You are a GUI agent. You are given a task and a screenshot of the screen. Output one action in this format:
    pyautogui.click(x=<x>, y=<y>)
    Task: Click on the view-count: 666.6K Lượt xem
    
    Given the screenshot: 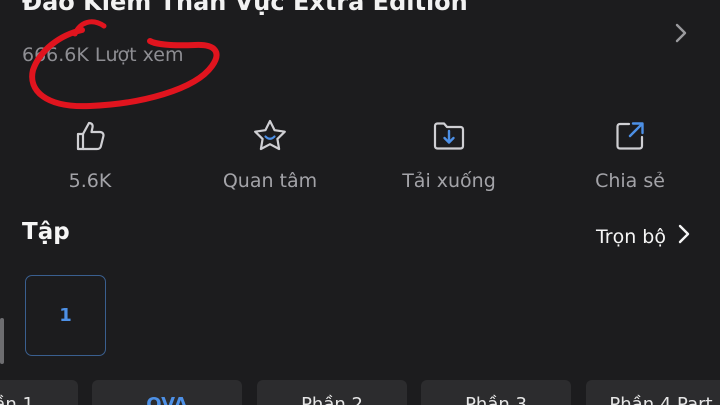 What is the action you would take?
    pyautogui.click(x=103, y=55)
    